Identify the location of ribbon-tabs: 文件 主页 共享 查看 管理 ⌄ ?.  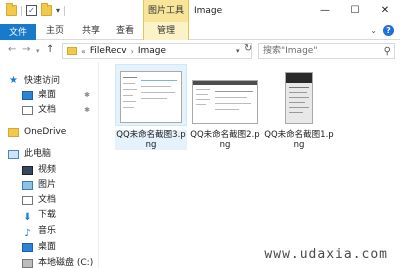
(200, 32).